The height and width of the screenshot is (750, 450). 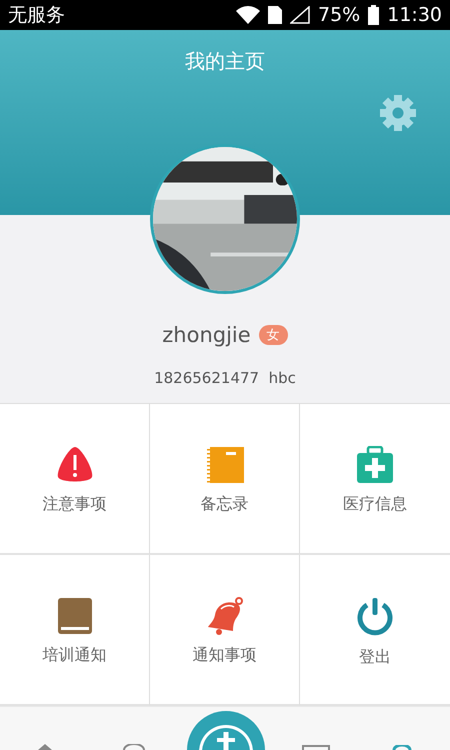 What do you see at coordinates (225, 378) in the screenshot?
I see `phone-and-username: 18265621477 hbc` at bounding box center [225, 378].